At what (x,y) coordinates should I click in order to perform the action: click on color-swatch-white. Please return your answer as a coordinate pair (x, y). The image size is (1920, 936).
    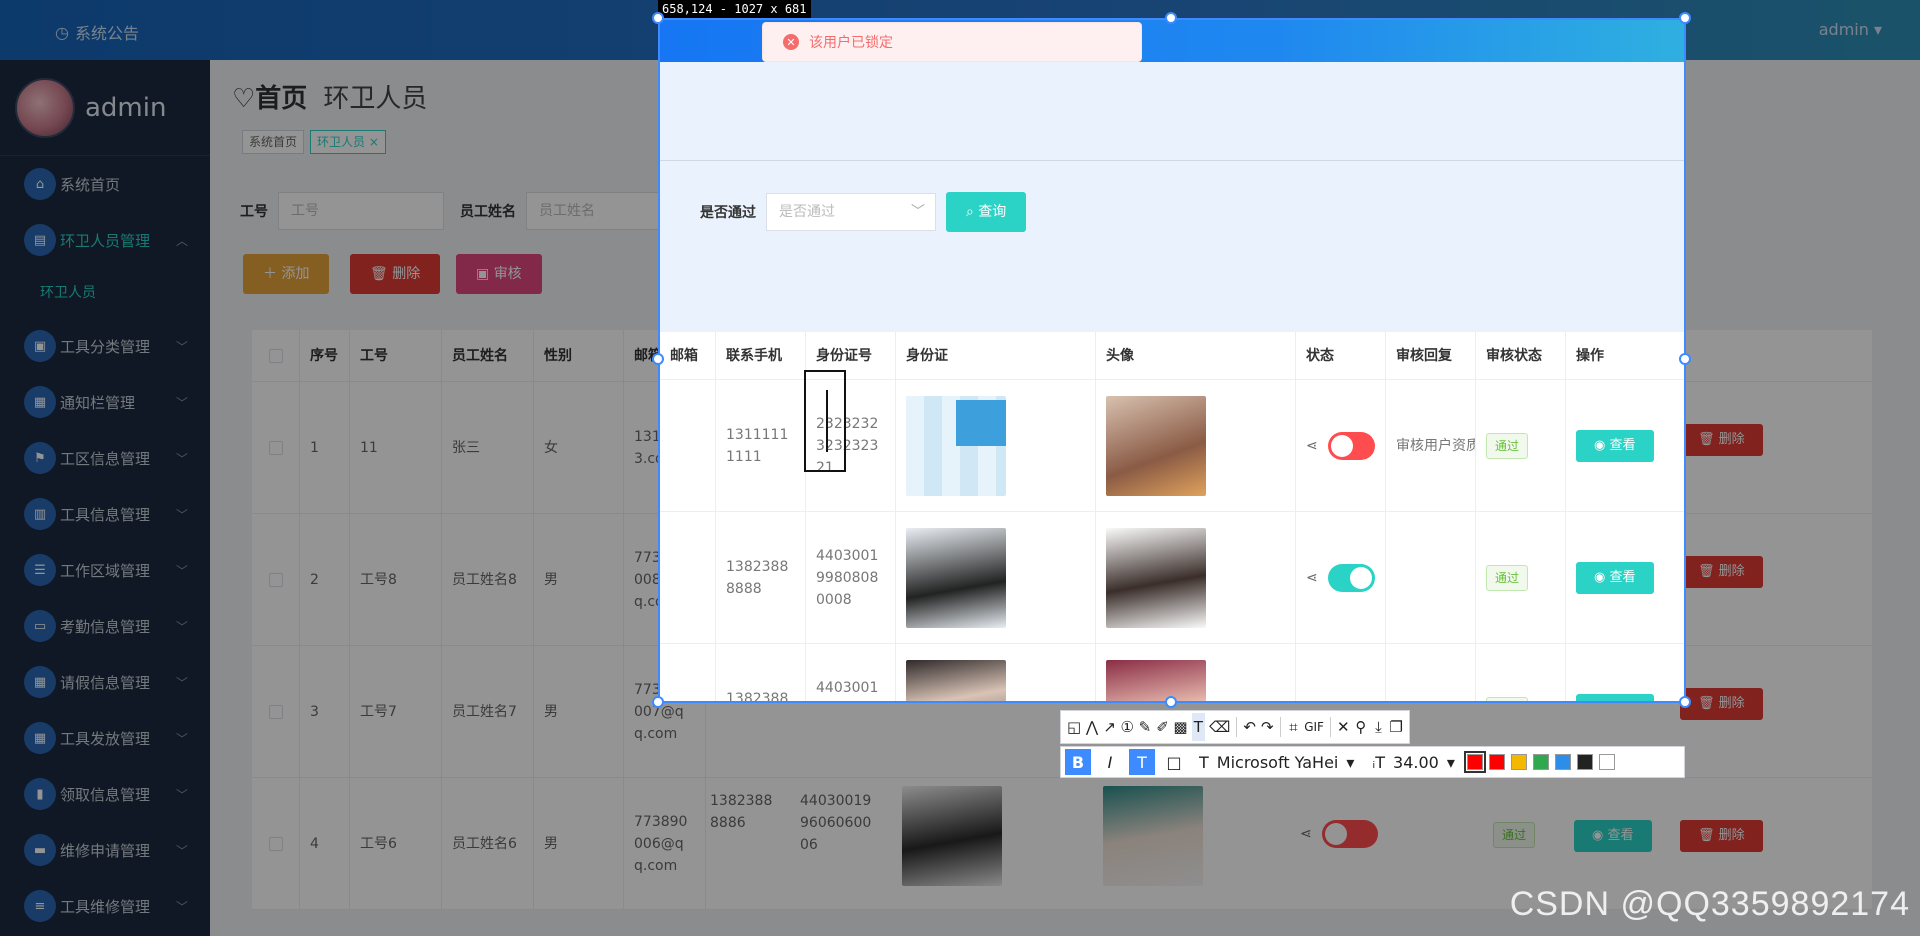
    Looking at the image, I should click on (1606, 762).